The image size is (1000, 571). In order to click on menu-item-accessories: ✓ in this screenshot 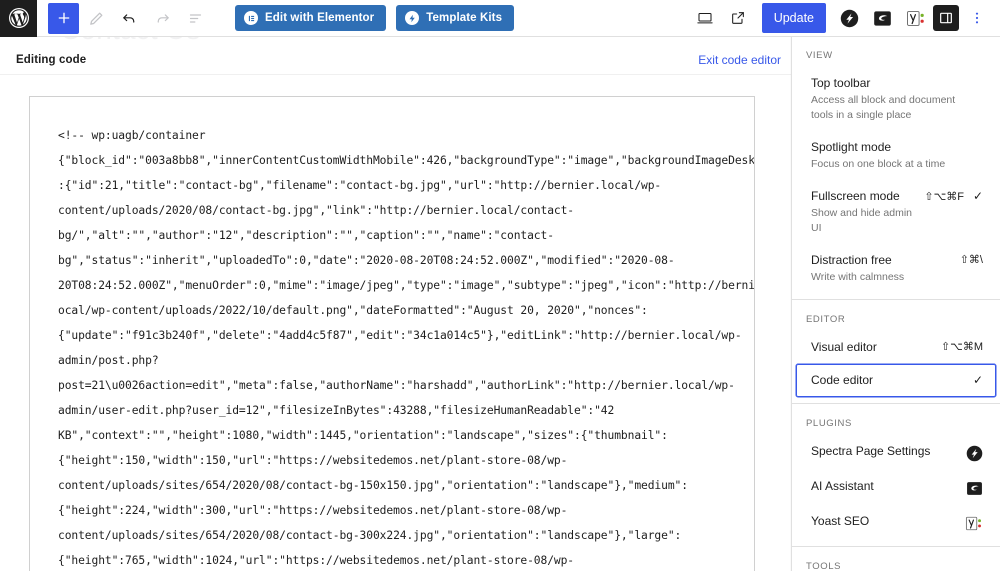, I will do `click(978, 379)`.